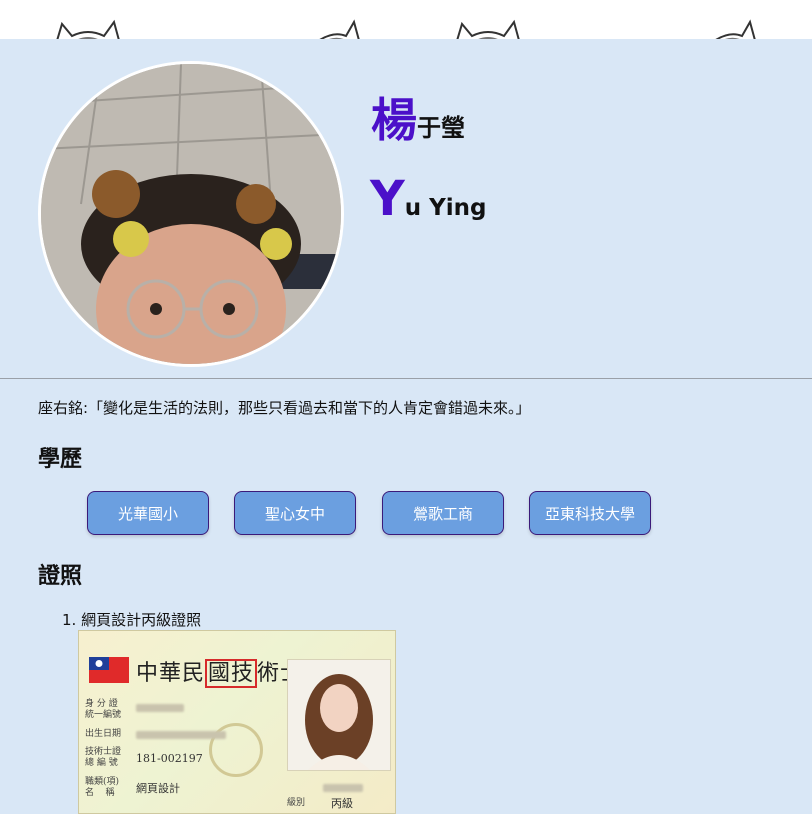  What do you see at coordinates (181, 735) in the screenshot?
I see `blurred-birthdate` at bounding box center [181, 735].